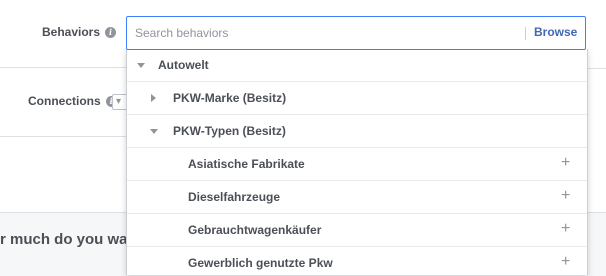 This screenshot has height=276, width=606. I want to click on behavior-item-dieselfahrzeuge: Dieselfahrzeuge +, so click(357, 197).